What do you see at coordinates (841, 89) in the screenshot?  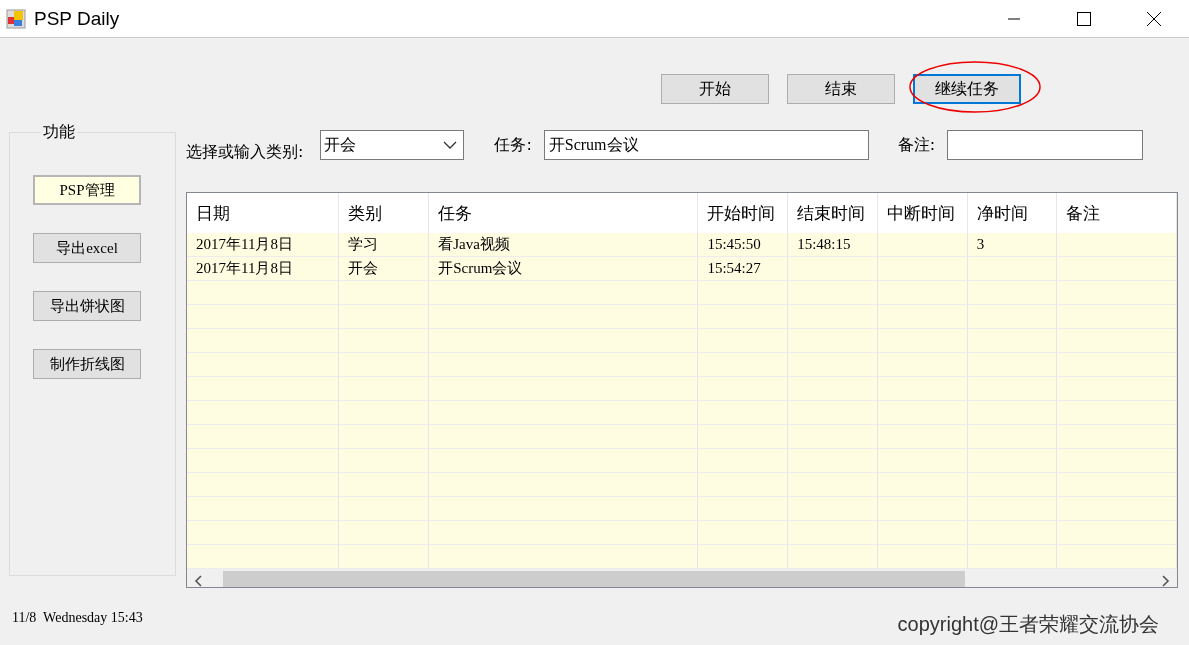 I see `action-button: 结束` at bounding box center [841, 89].